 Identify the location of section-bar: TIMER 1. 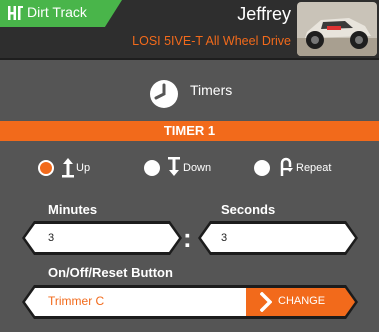
(189, 131).